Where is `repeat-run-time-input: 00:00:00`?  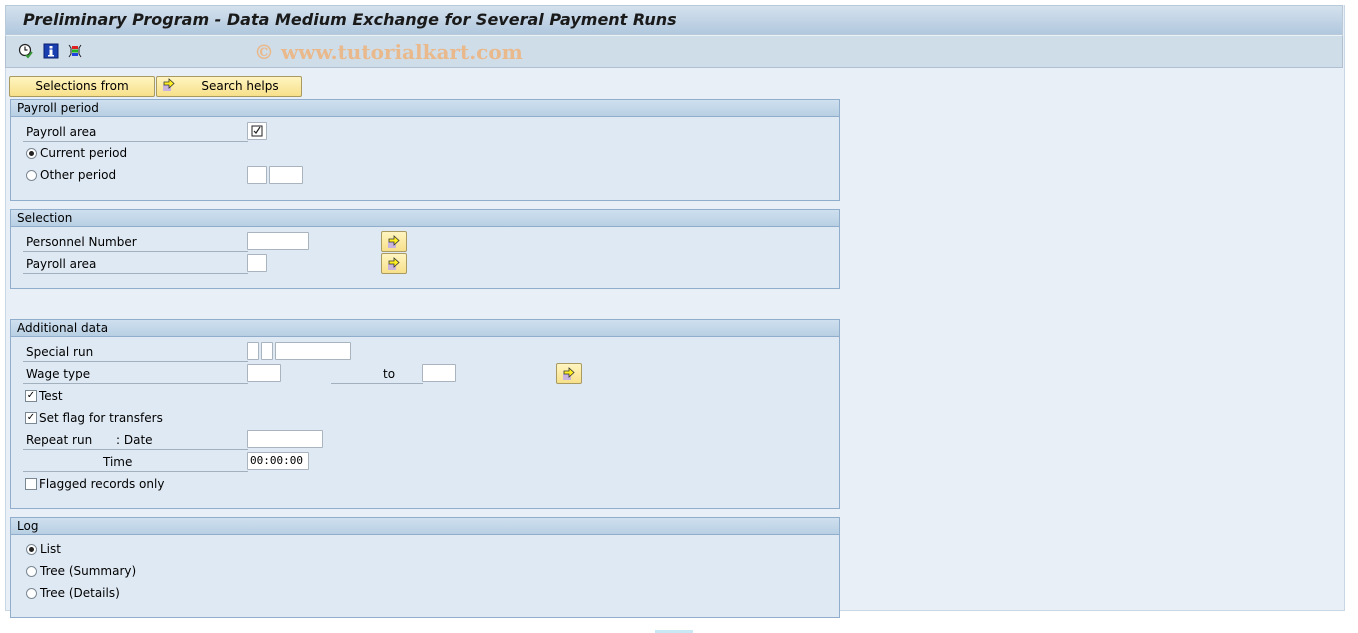
repeat-run-time-input: 00:00:00 is located at coordinates (278, 461).